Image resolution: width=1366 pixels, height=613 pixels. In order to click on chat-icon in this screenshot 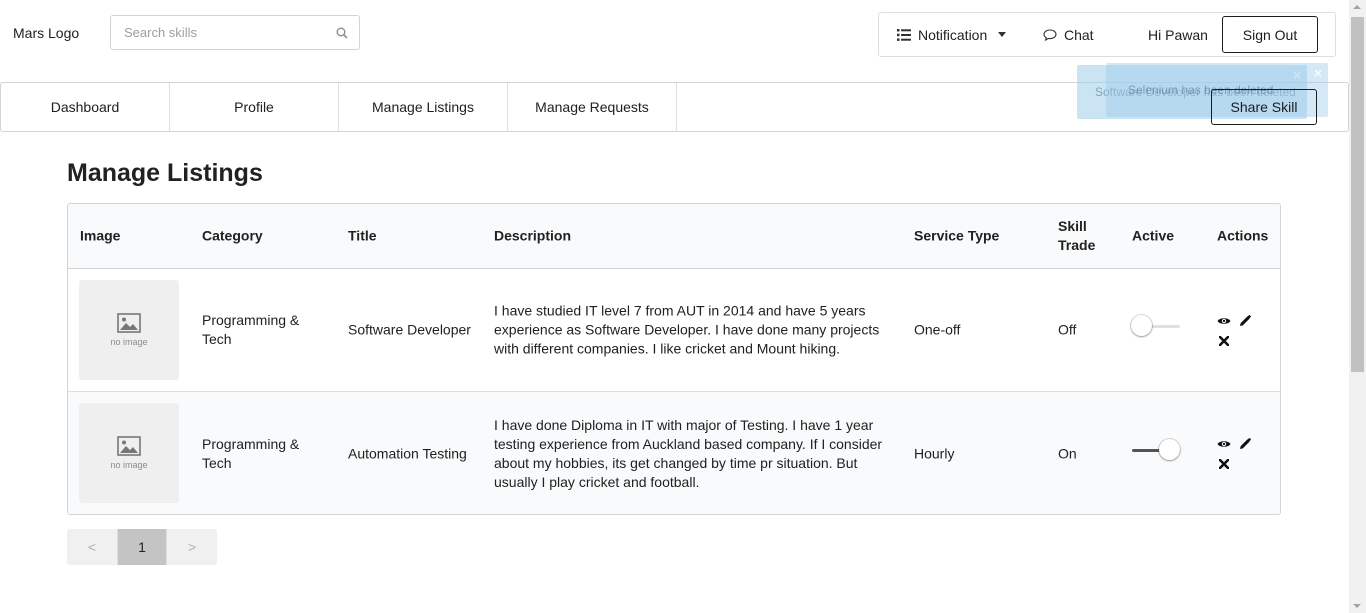, I will do `click(1050, 34)`.